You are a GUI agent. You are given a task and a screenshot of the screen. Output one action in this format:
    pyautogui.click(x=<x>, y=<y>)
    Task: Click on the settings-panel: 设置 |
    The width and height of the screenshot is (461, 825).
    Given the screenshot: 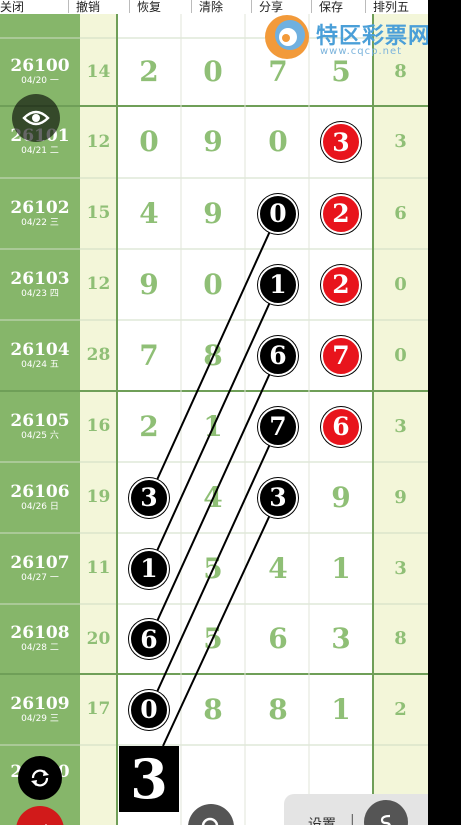 What is the action you would take?
    pyautogui.click(x=356, y=809)
    